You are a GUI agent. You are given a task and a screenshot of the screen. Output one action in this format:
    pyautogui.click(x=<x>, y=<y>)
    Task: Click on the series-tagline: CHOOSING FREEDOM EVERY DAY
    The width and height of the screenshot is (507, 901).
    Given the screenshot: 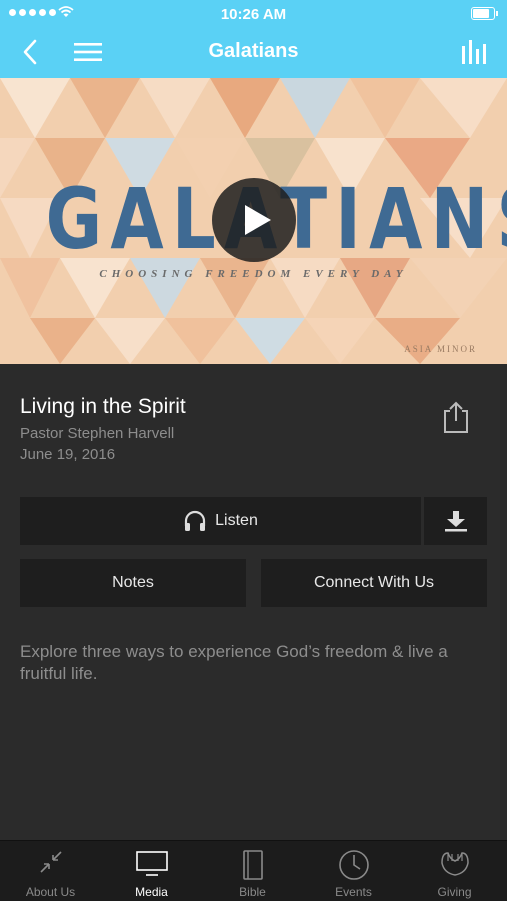 What is the action you would take?
    pyautogui.click(x=253, y=274)
    